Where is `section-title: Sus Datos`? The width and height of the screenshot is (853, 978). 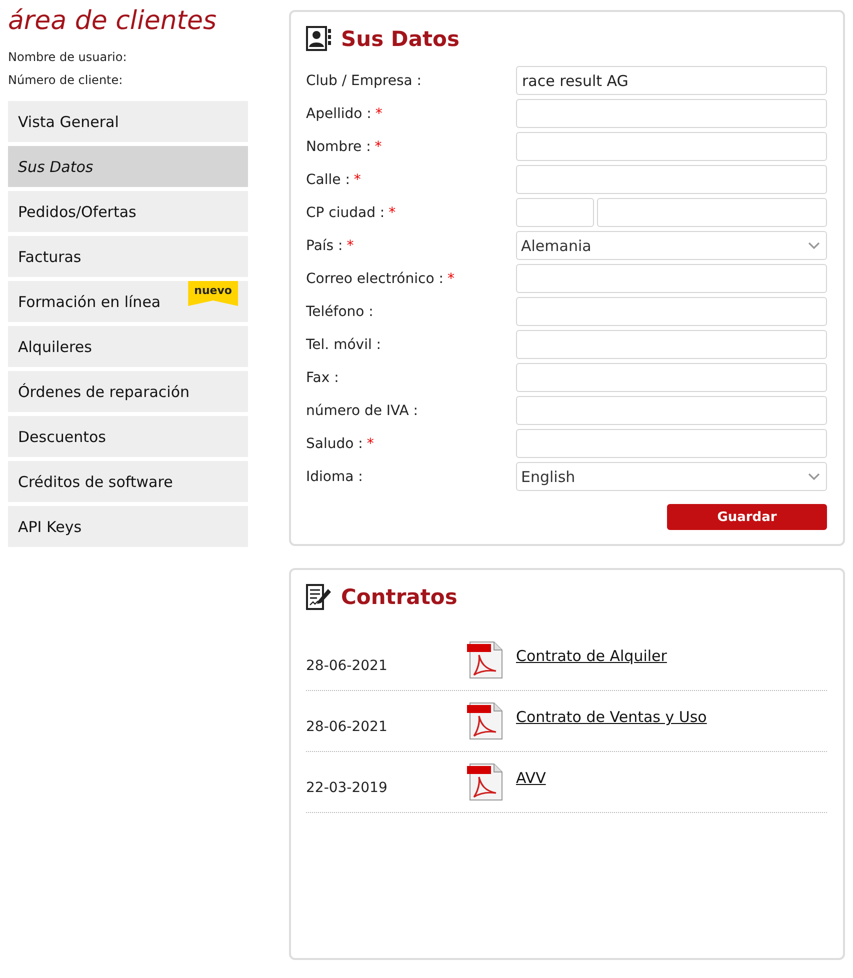 section-title: Sus Datos is located at coordinates (400, 39).